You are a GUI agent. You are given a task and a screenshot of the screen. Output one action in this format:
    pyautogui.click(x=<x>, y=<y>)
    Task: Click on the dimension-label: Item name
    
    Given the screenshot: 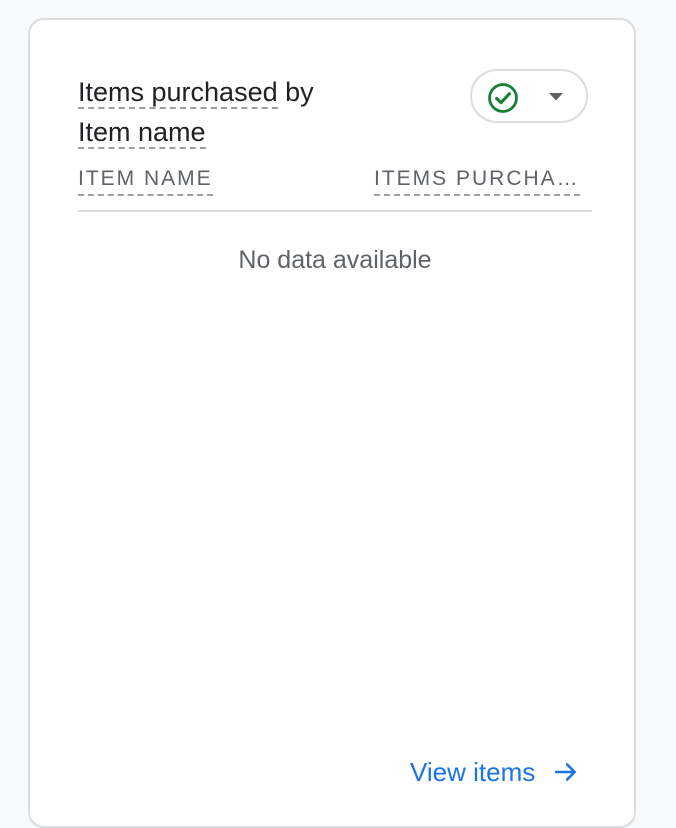 What is the action you would take?
    pyautogui.click(x=142, y=133)
    